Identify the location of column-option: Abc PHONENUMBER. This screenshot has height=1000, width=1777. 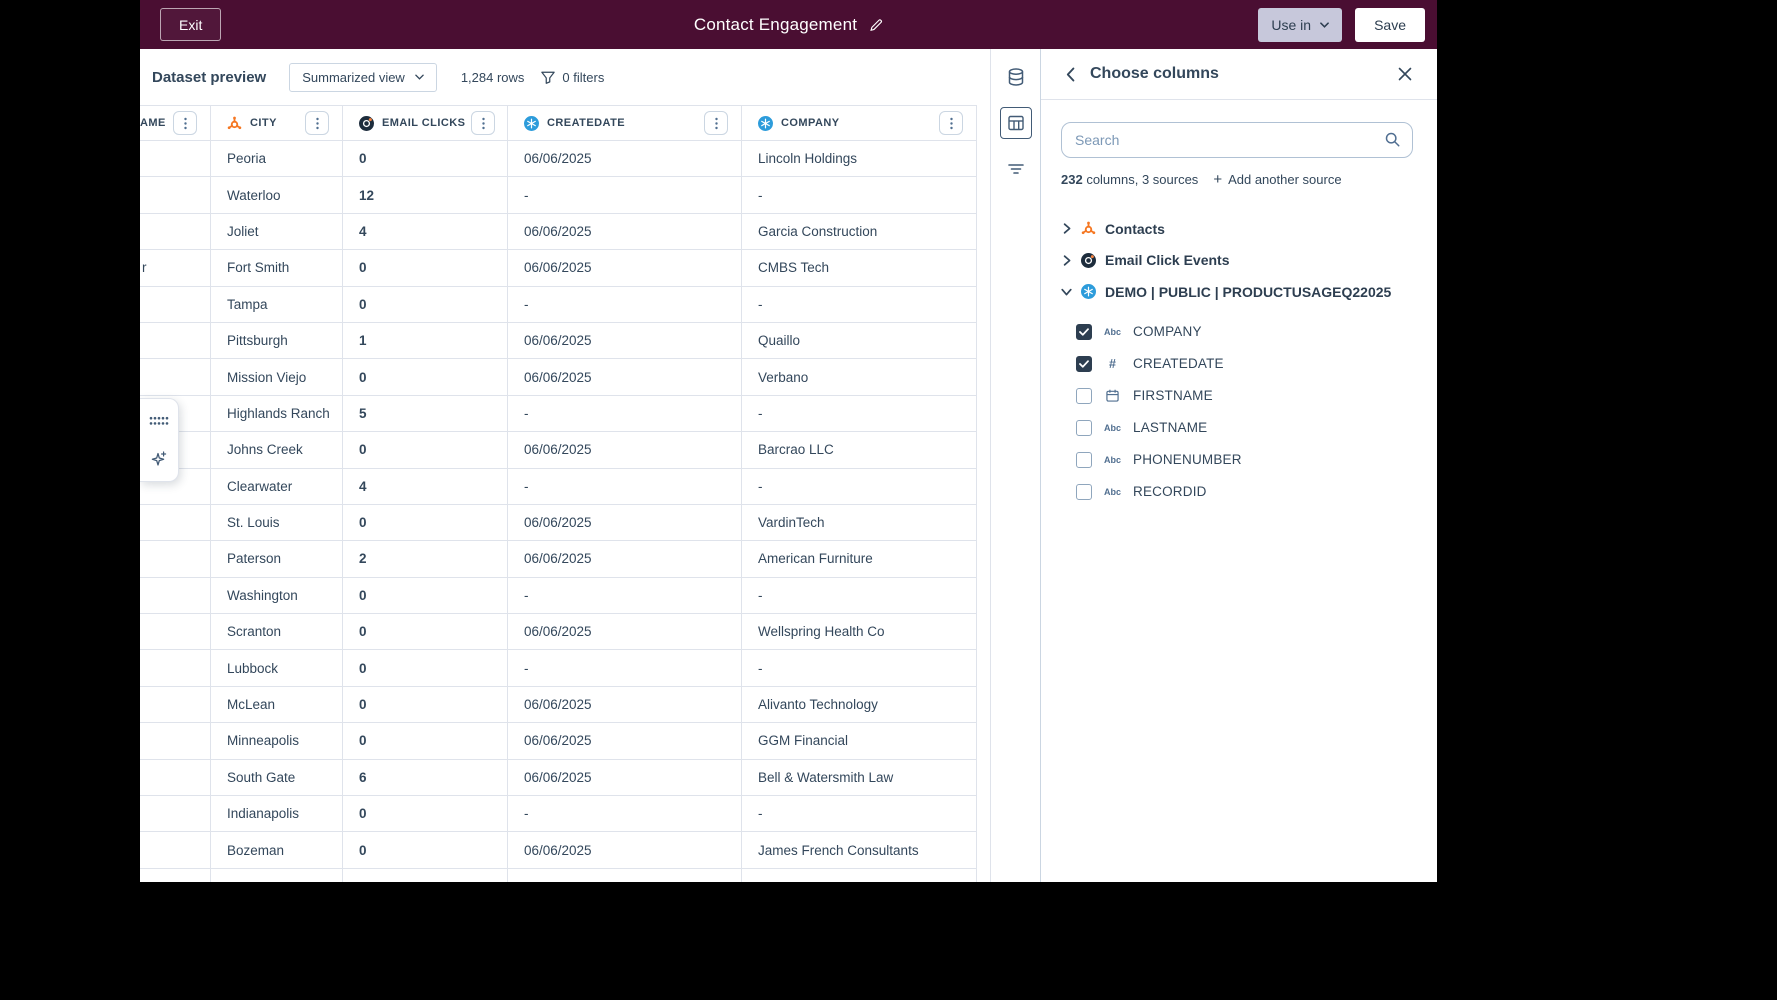
(1237, 460).